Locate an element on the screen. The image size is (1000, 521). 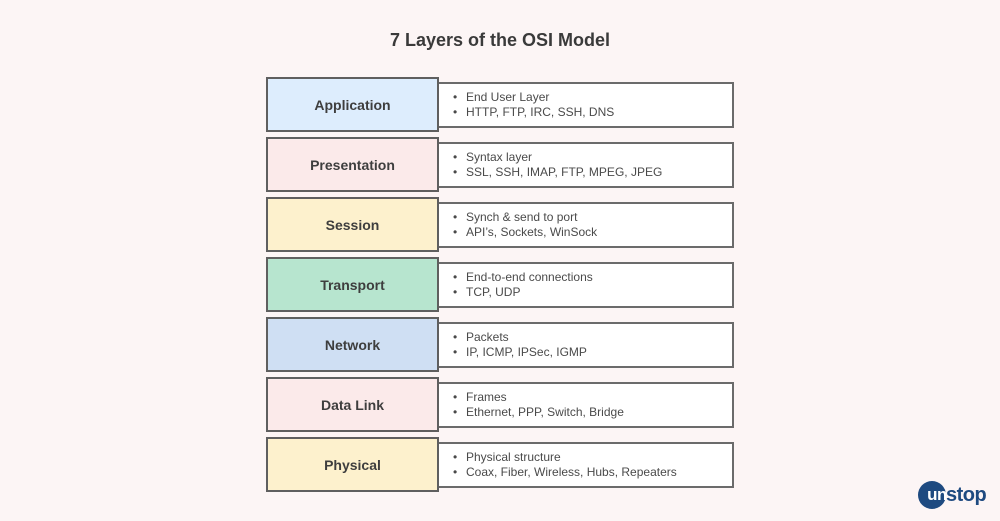
layer-point: End User Layer is located at coordinates (591, 97).